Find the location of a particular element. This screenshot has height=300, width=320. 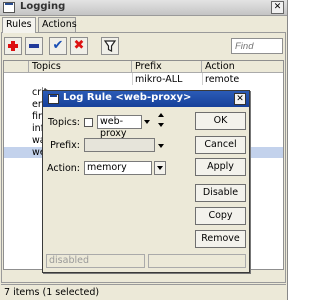

cell-topics is located at coordinates (82, 79).